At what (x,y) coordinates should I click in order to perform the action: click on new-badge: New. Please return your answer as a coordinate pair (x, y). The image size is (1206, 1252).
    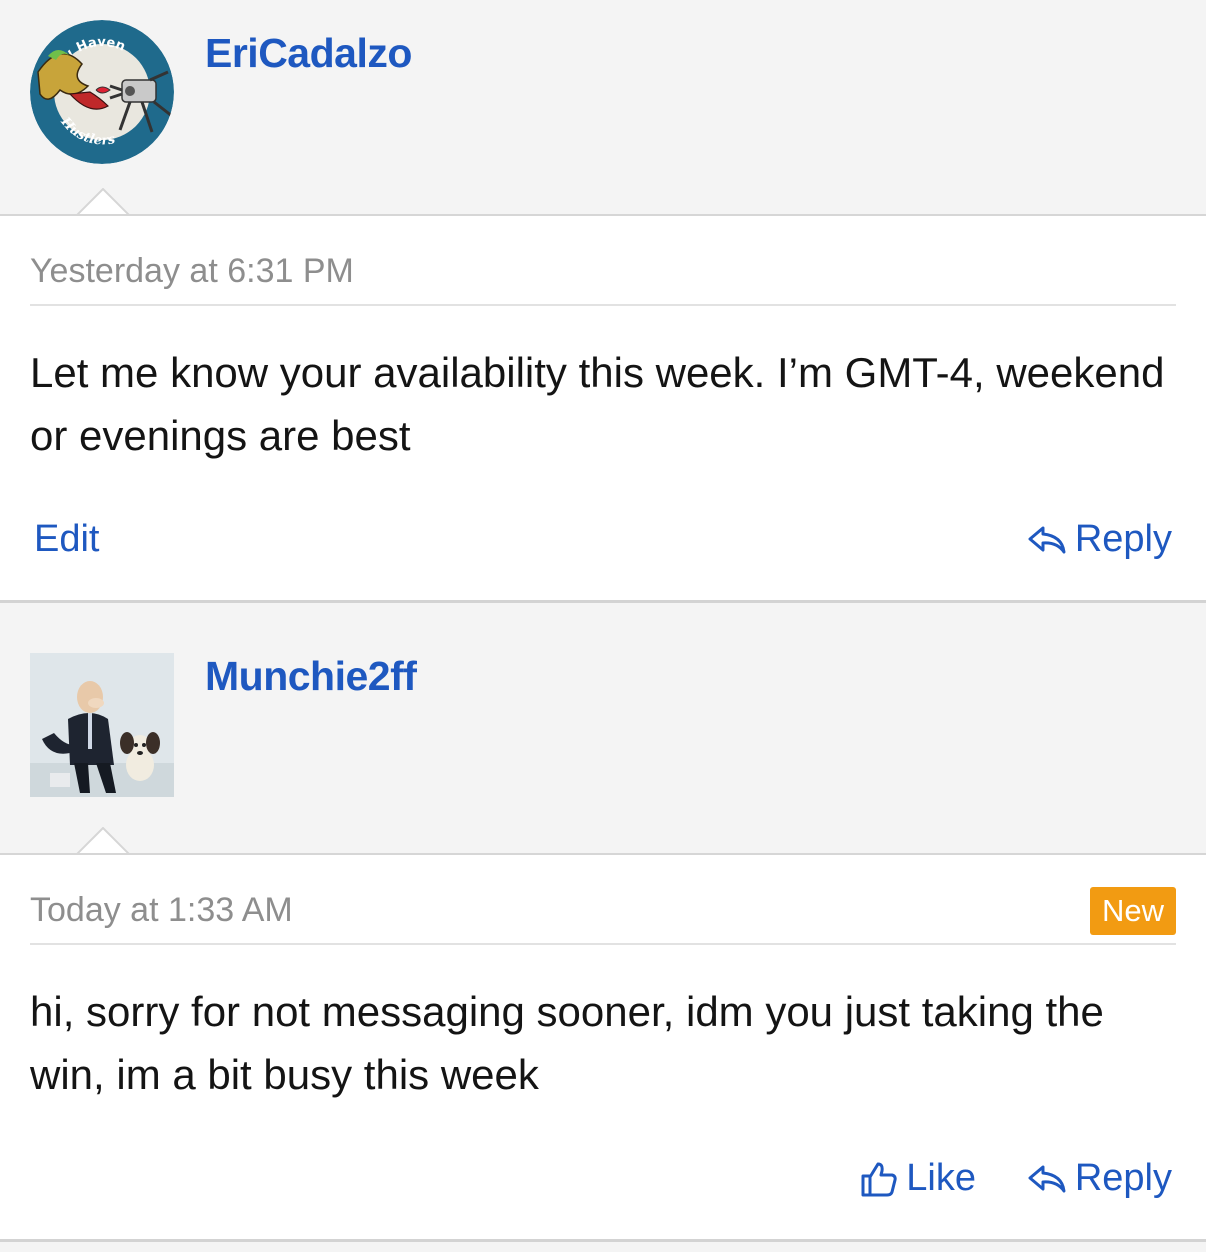
    Looking at the image, I should click on (1132, 911).